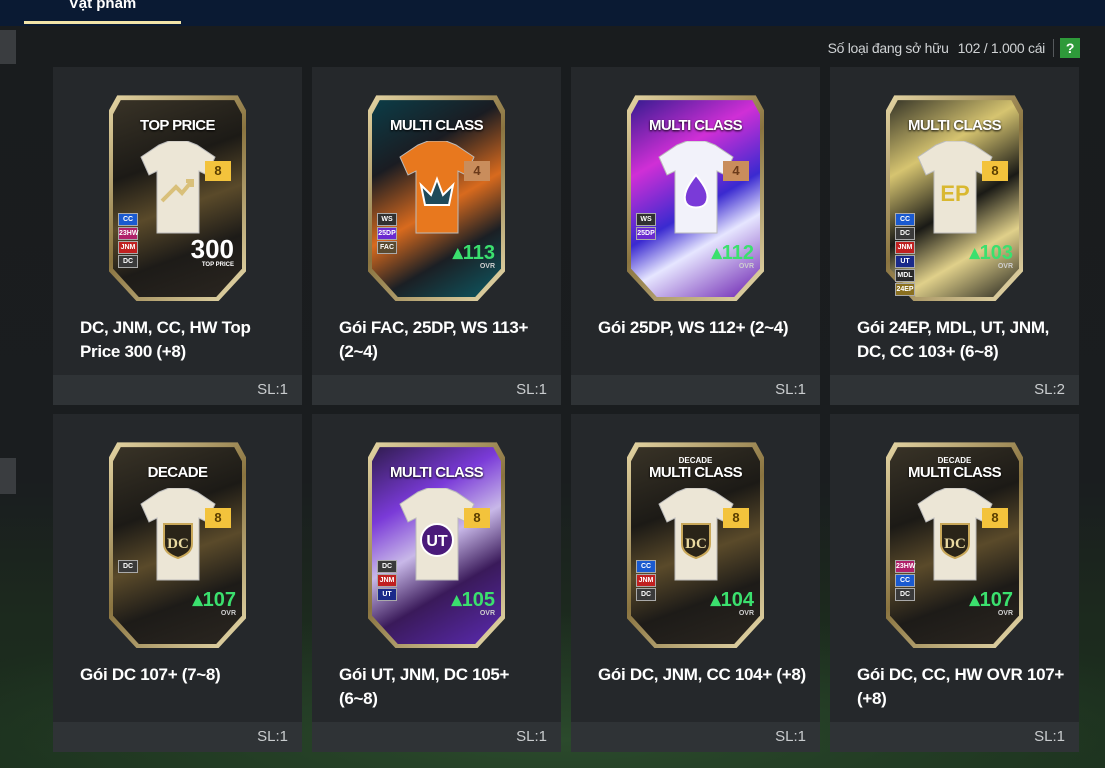 The width and height of the screenshot is (1105, 768). What do you see at coordinates (1049, 389) in the screenshot?
I see `pack-quantity: SL:2` at bounding box center [1049, 389].